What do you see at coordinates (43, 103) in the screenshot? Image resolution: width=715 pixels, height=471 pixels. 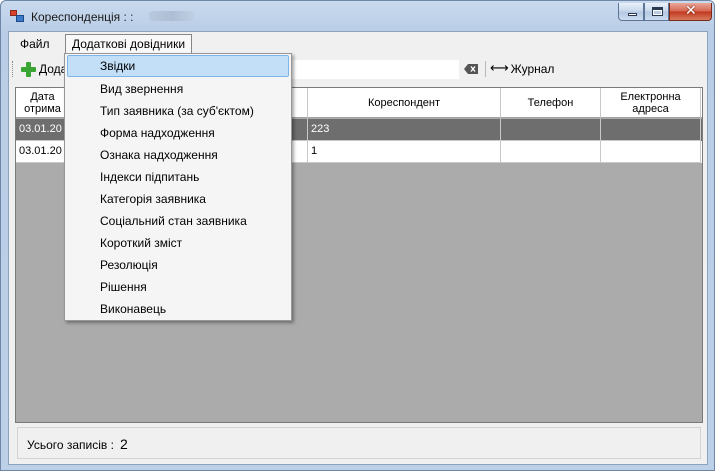 I see `header-date: Дата отрима` at bounding box center [43, 103].